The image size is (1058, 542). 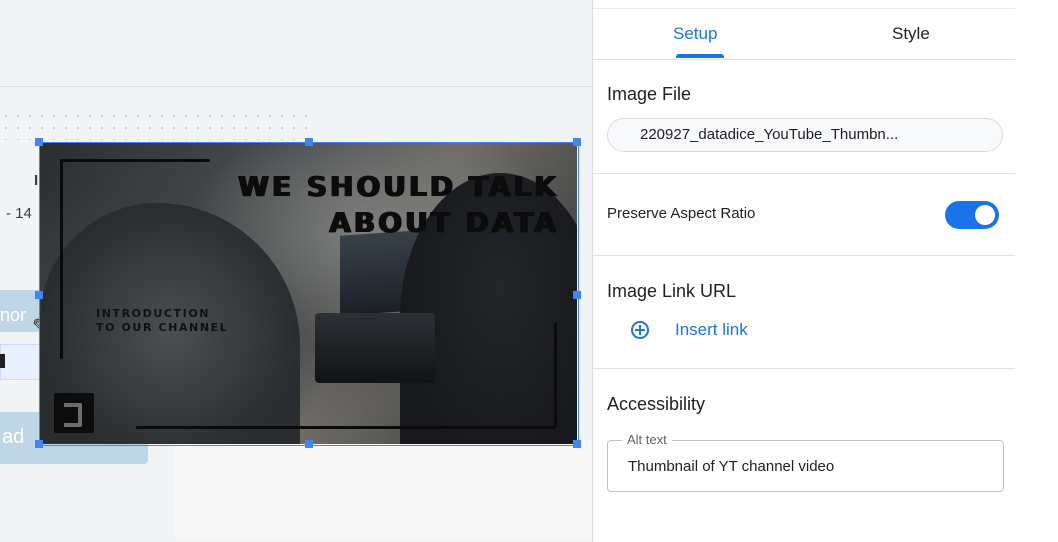 I want to click on image-subtitle-line: INTRODUCTION, so click(x=153, y=313).